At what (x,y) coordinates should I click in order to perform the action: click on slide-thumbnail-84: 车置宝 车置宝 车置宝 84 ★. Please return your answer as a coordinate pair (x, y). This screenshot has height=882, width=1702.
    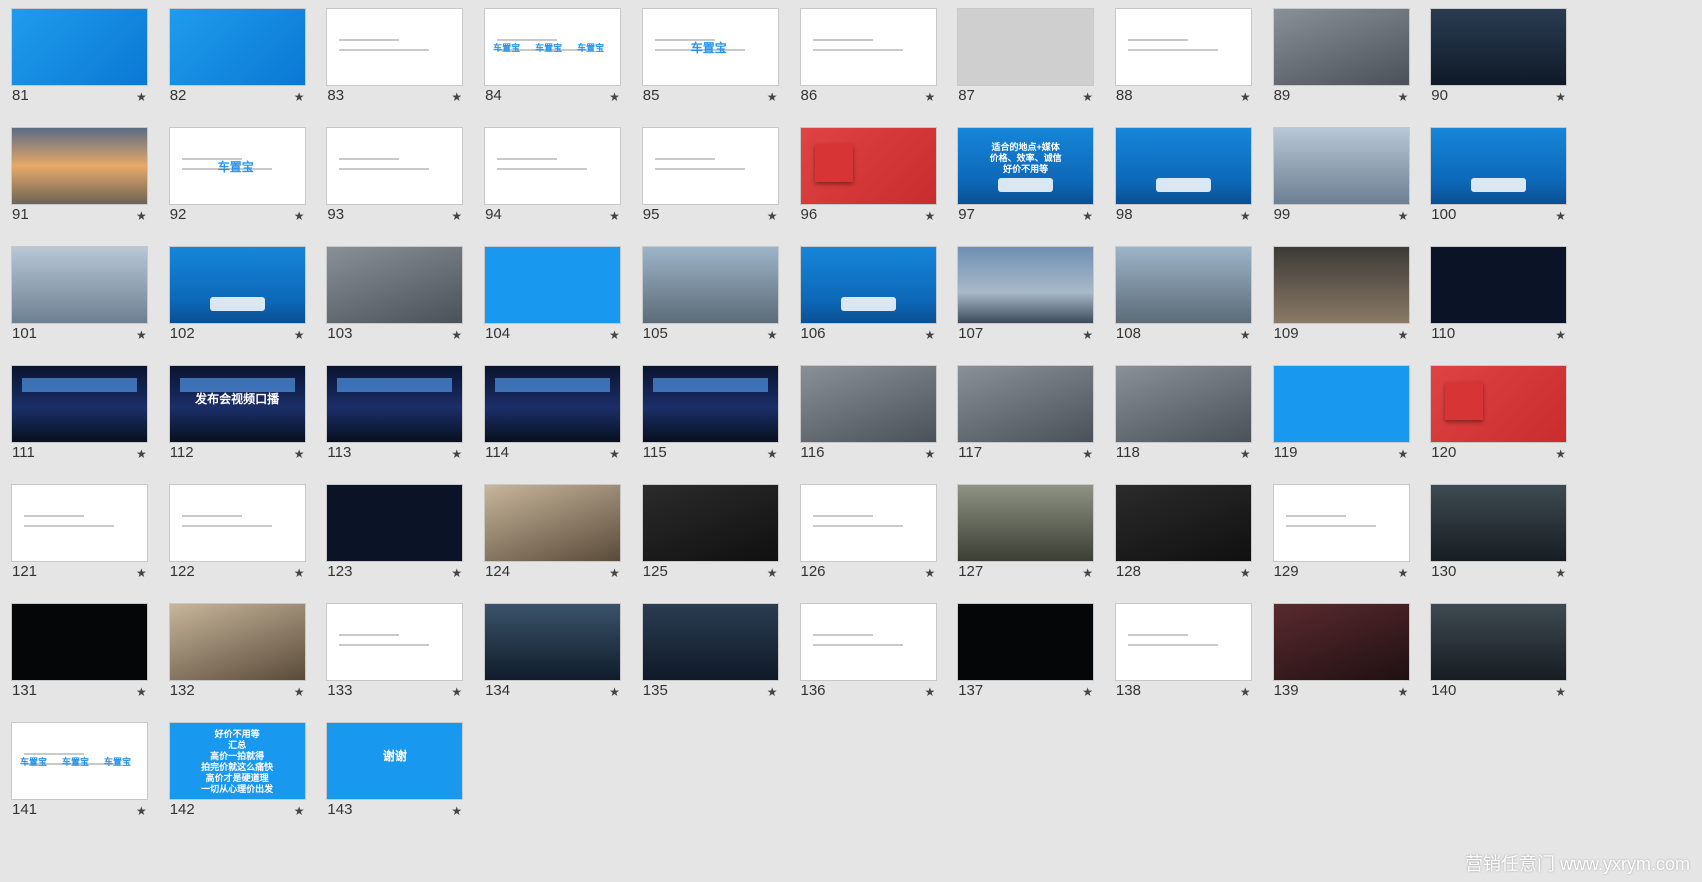
    Looking at the image, I should click on (559, 59).